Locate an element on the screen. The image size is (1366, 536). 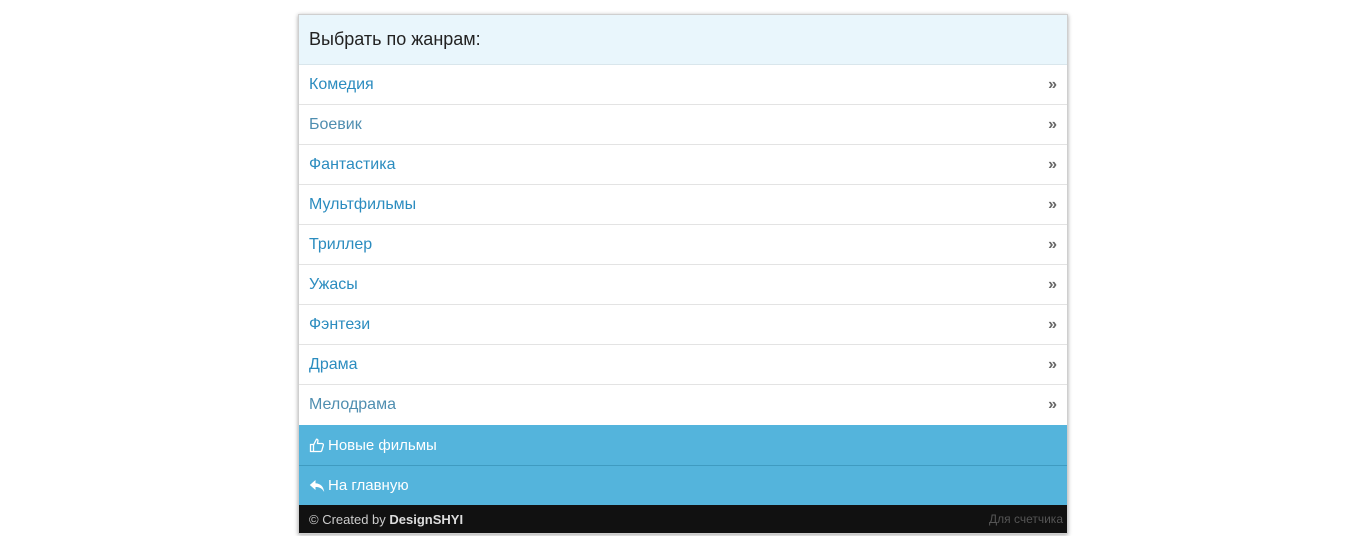
genre-label: Драма is located at coordinates (333, 364).